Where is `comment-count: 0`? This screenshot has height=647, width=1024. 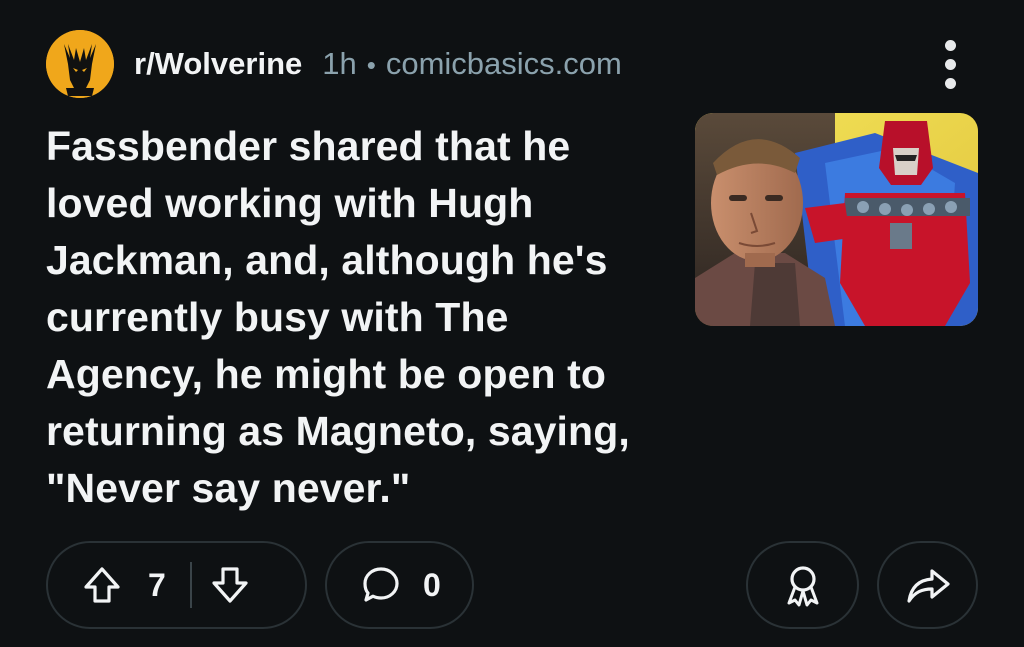 comment-count: 0 is located at coordinates (432, 584).